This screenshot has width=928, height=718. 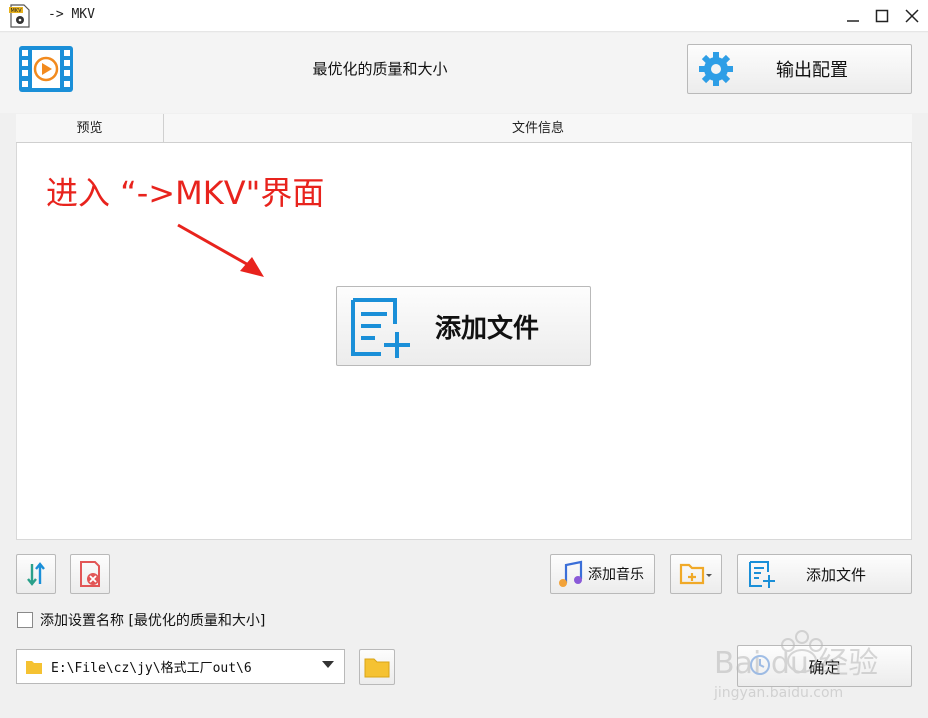 I want to click on add-file-large-label: 添加文件, so click(x=487, y=328).